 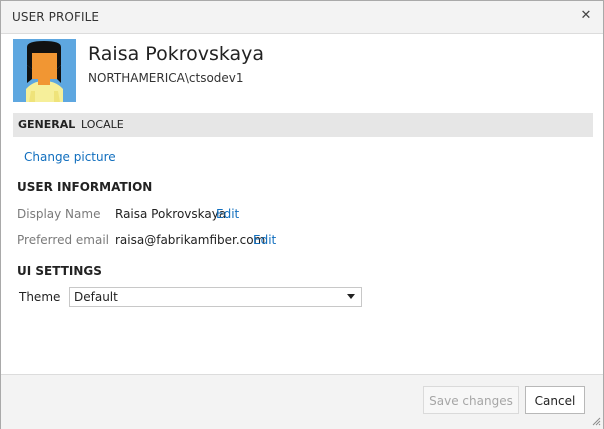 What do you see at coordinates (264, 240) in the screenshot?
I see `edit-preferred-email-link: Edit` at bounding box center [264, 240].